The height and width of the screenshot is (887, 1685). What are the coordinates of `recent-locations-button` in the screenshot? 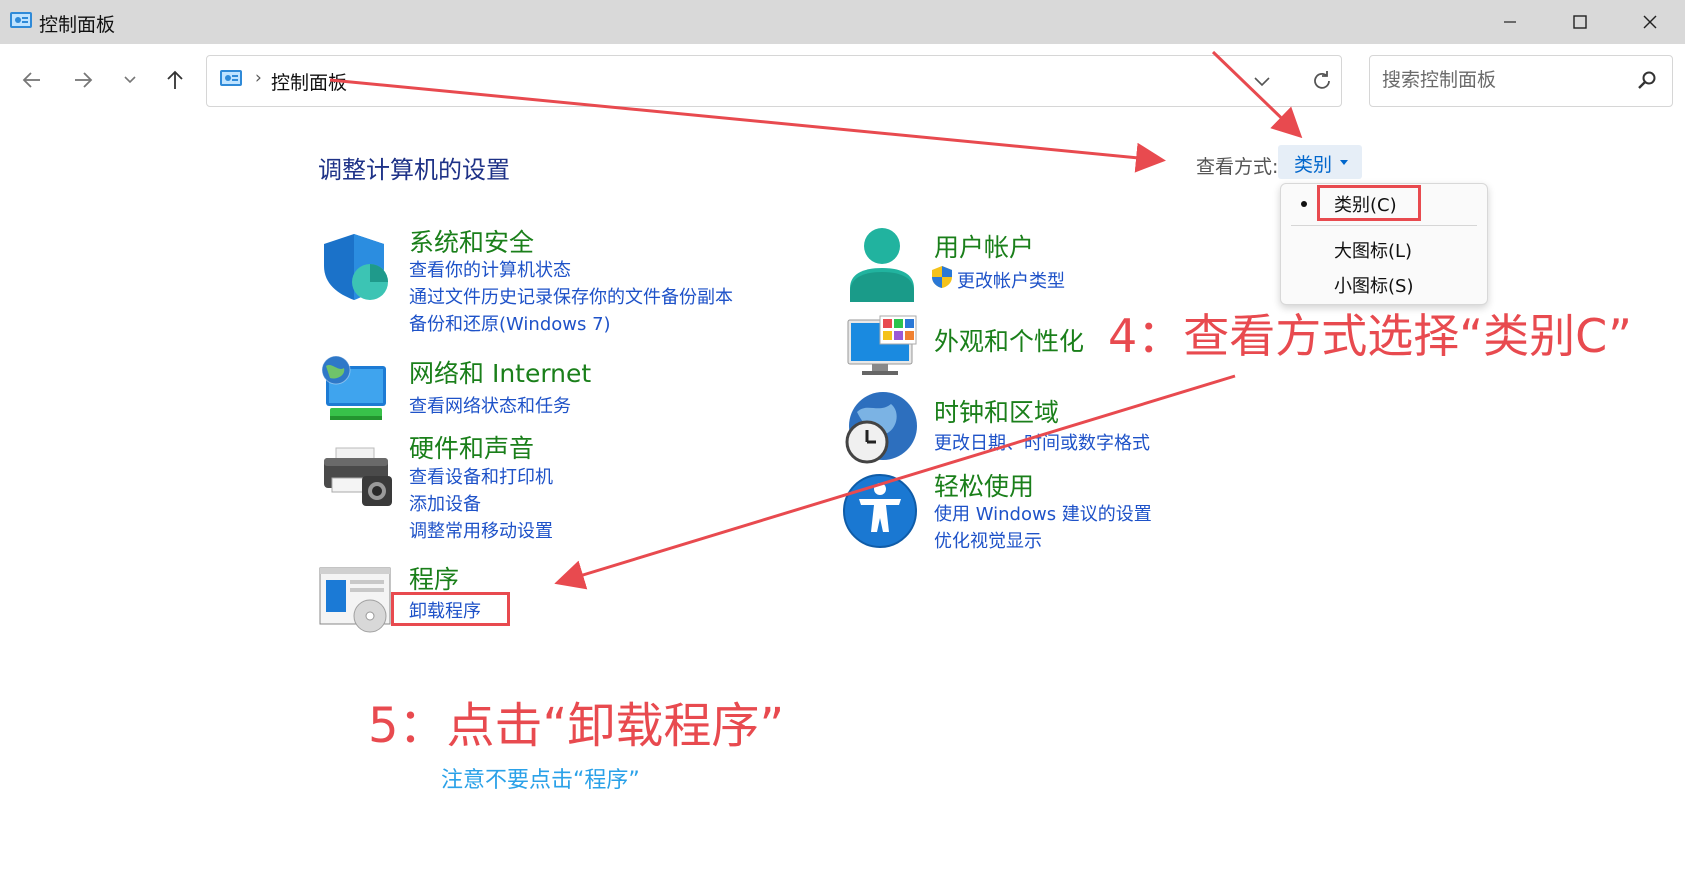 It's located at (130, 80).